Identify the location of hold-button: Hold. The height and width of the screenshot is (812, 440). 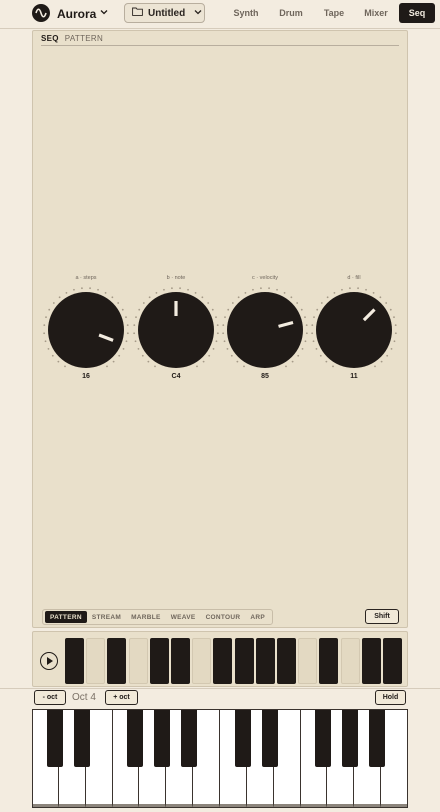
(390, 697).